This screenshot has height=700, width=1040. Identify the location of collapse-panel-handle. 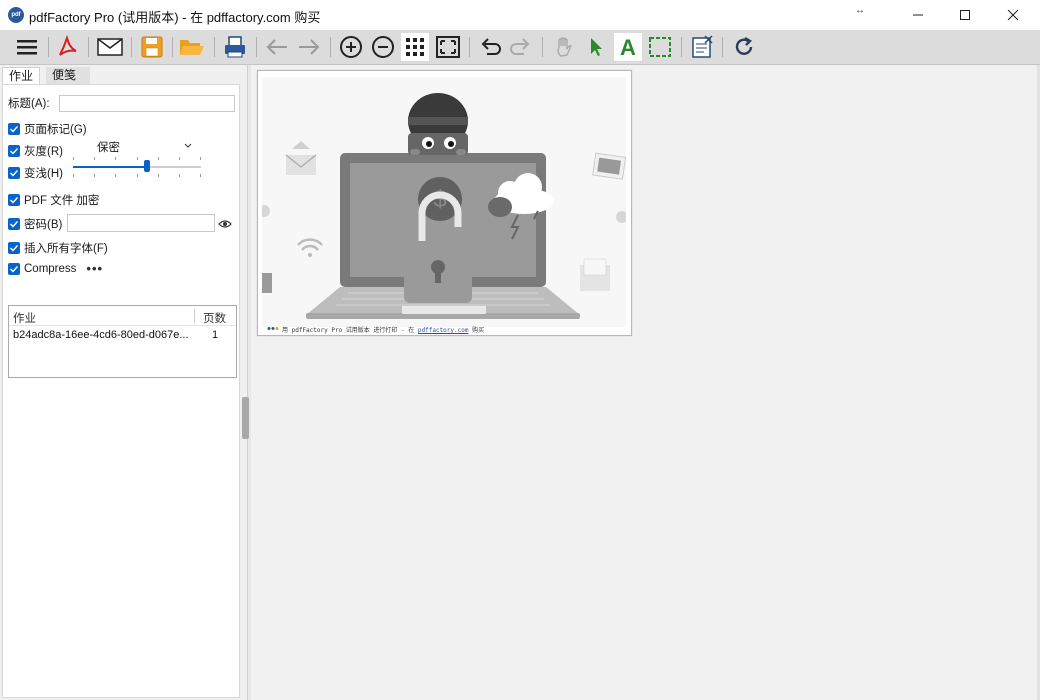
(245, 418).